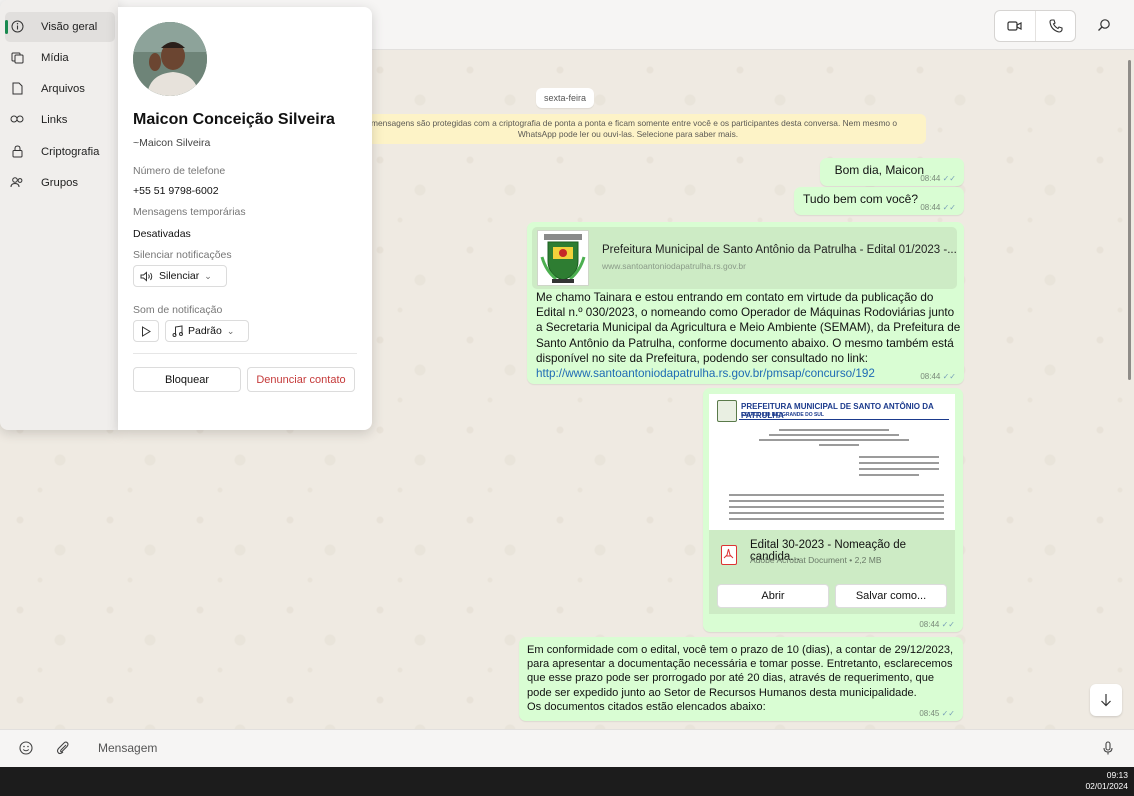 This screenshot has height=796, width=1134. What do you see at coordinates (172, 143) in the screenshot?
I see `contact-handle: ~Maicon Silveira` at bounding box center [172, 143].